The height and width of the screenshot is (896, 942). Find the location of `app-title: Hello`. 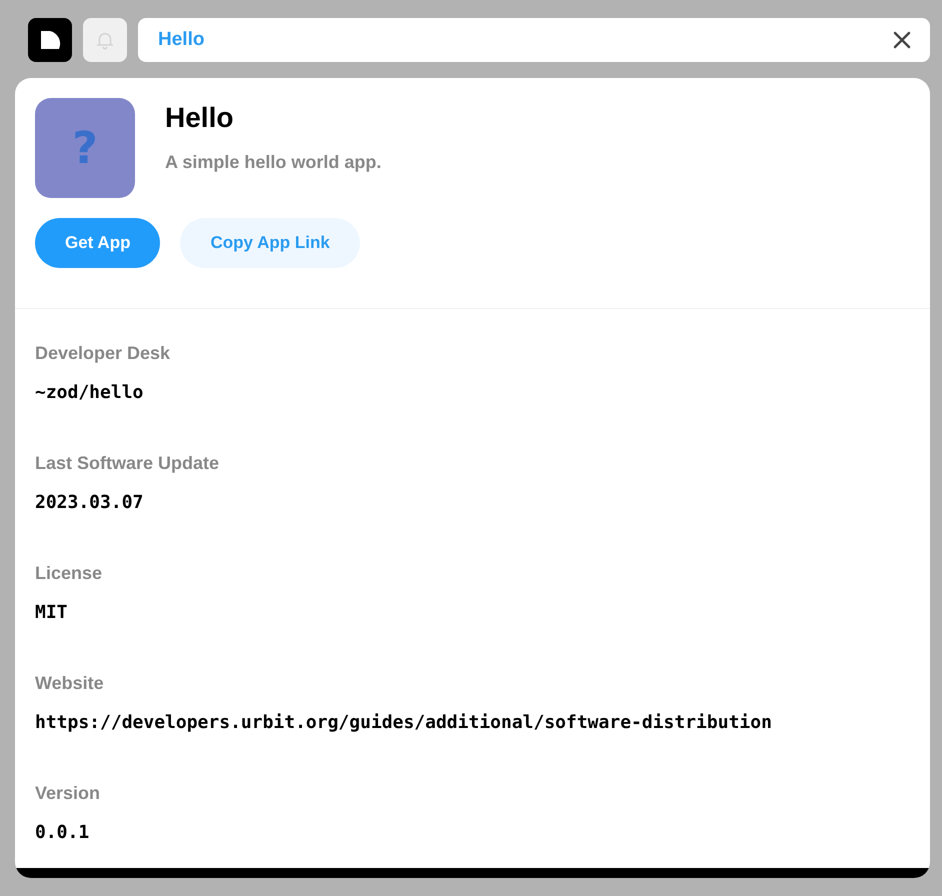

app-title: Hello is located at coordinates (199, 118).